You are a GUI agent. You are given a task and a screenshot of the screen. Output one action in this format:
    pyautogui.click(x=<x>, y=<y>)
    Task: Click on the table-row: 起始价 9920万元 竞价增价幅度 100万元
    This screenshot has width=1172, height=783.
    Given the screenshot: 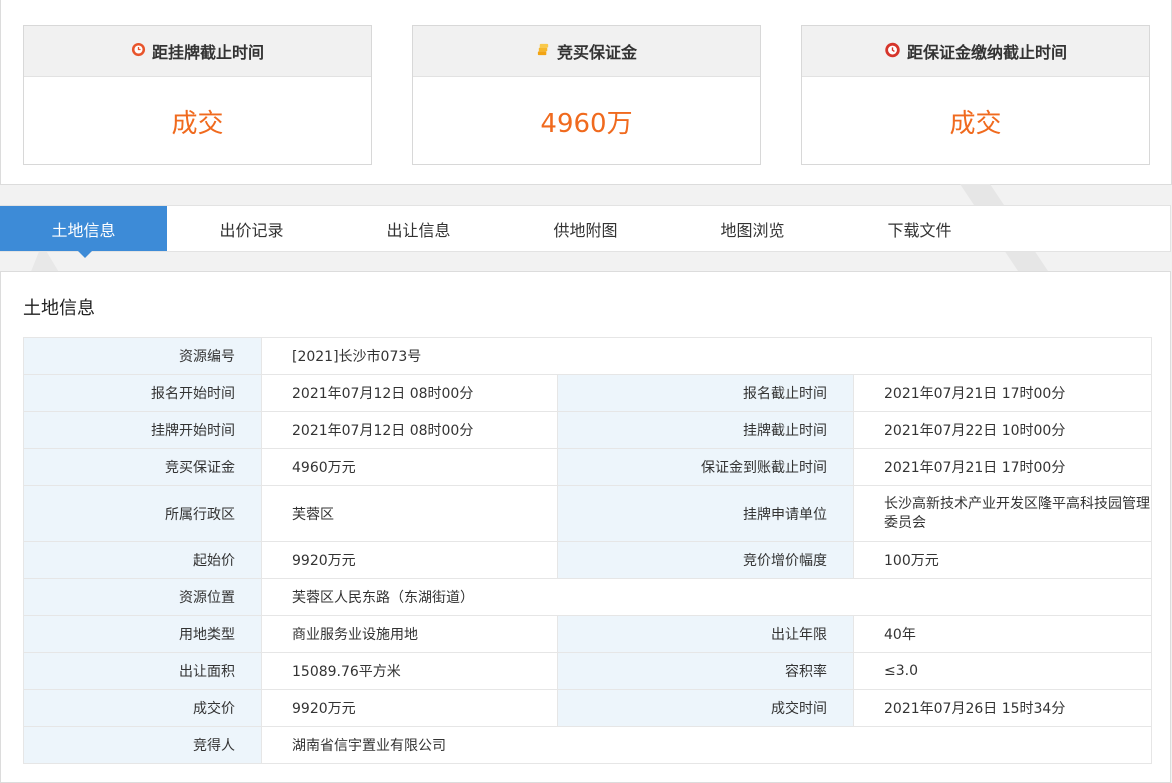 What is the action you would take?
    pyautogui.click(x=588, y=560)
    